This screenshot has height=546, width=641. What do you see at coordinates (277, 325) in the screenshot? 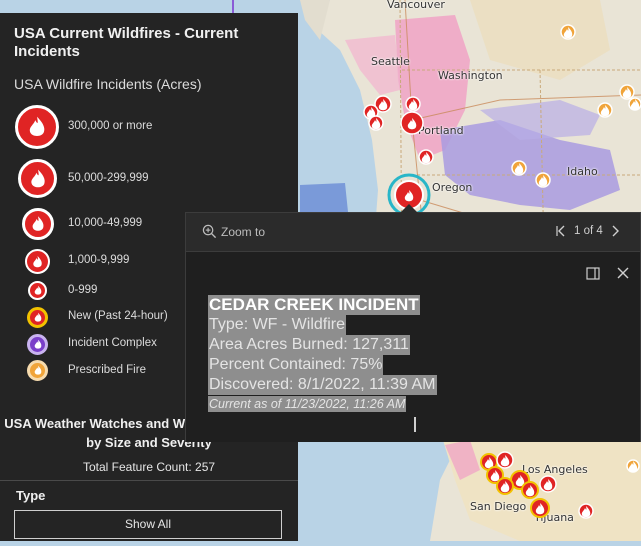
I see `incident-type: Type: WF - Wildfire` at bounding box center [277, 325].